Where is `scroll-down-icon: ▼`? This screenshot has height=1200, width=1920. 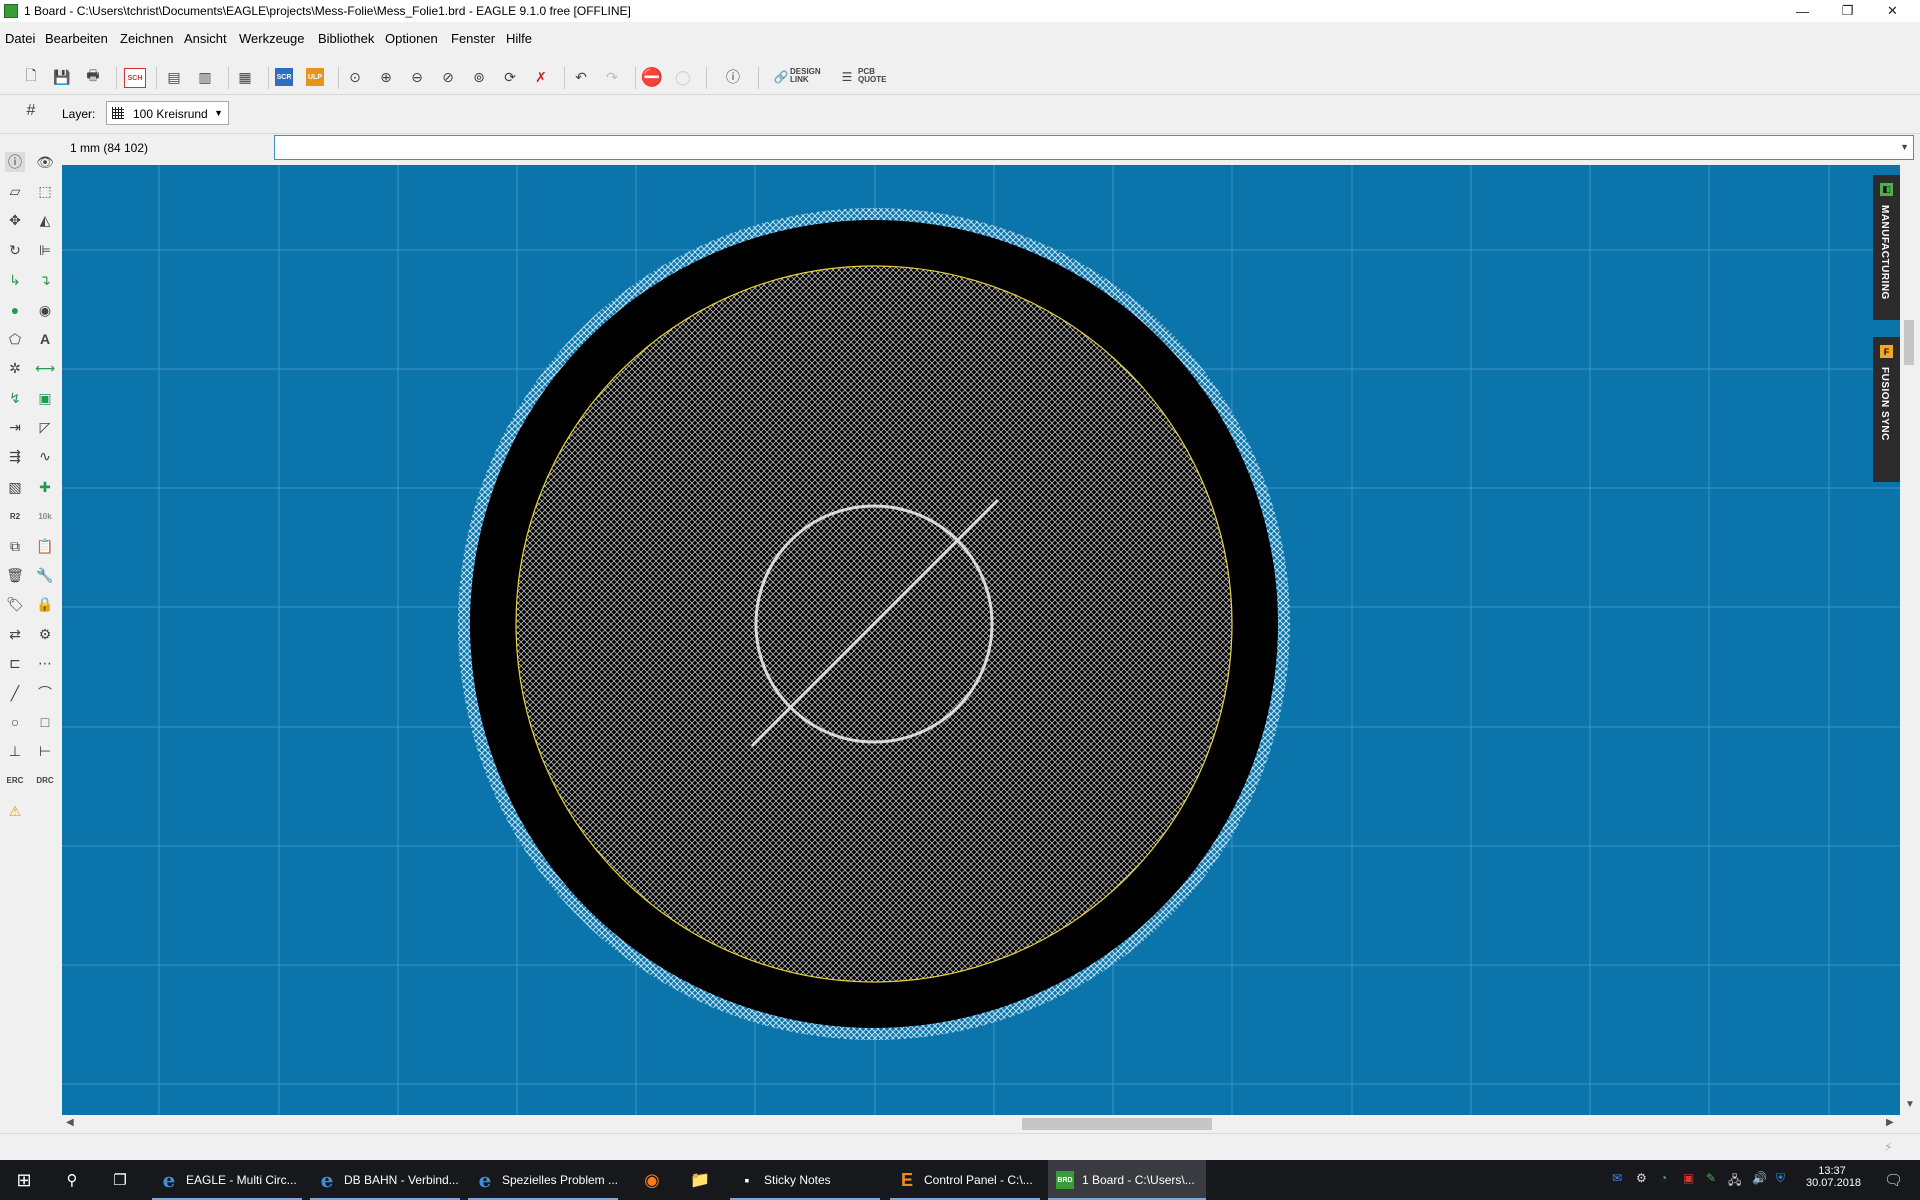
scroll-down-icon: ▼ is located at coordinates (1910, 1104).